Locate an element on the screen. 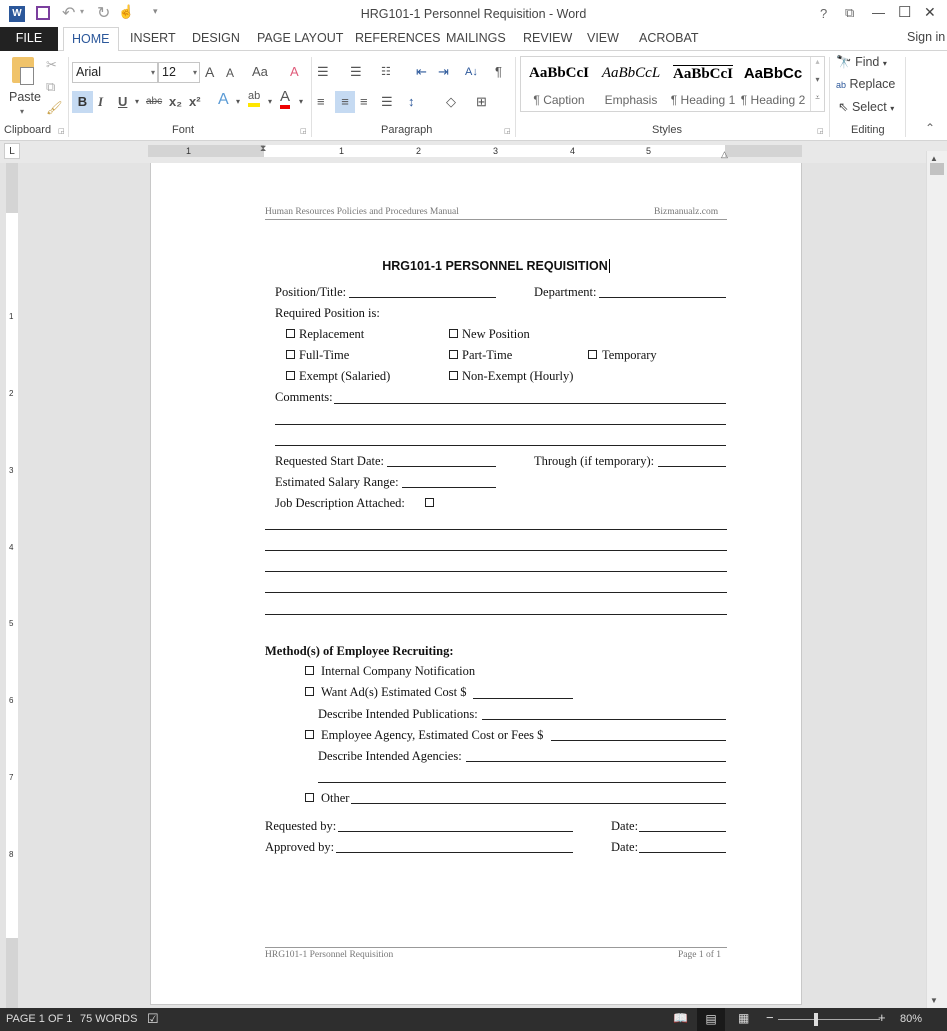  grow-font-icon: A is located at coordinates (209, 72).